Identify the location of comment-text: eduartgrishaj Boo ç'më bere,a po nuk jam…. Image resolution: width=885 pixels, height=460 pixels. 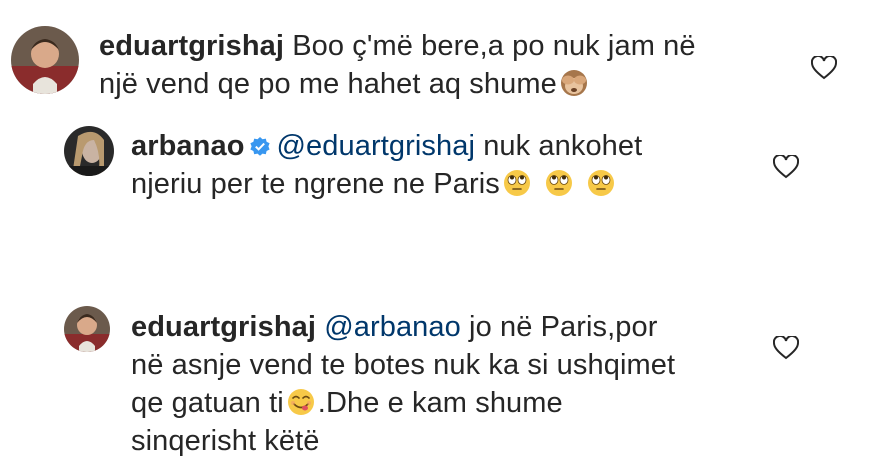
(397, 65).